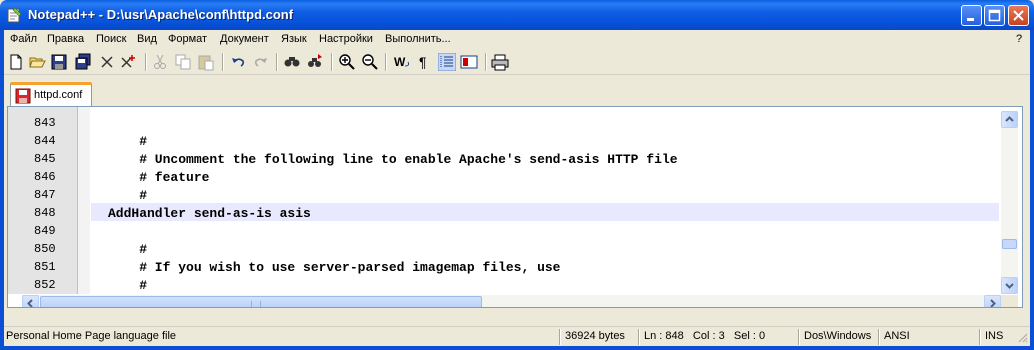  Describe the element at coordinates (447, 62) in the screenshot. I see `indent-guide-icon` at that location.